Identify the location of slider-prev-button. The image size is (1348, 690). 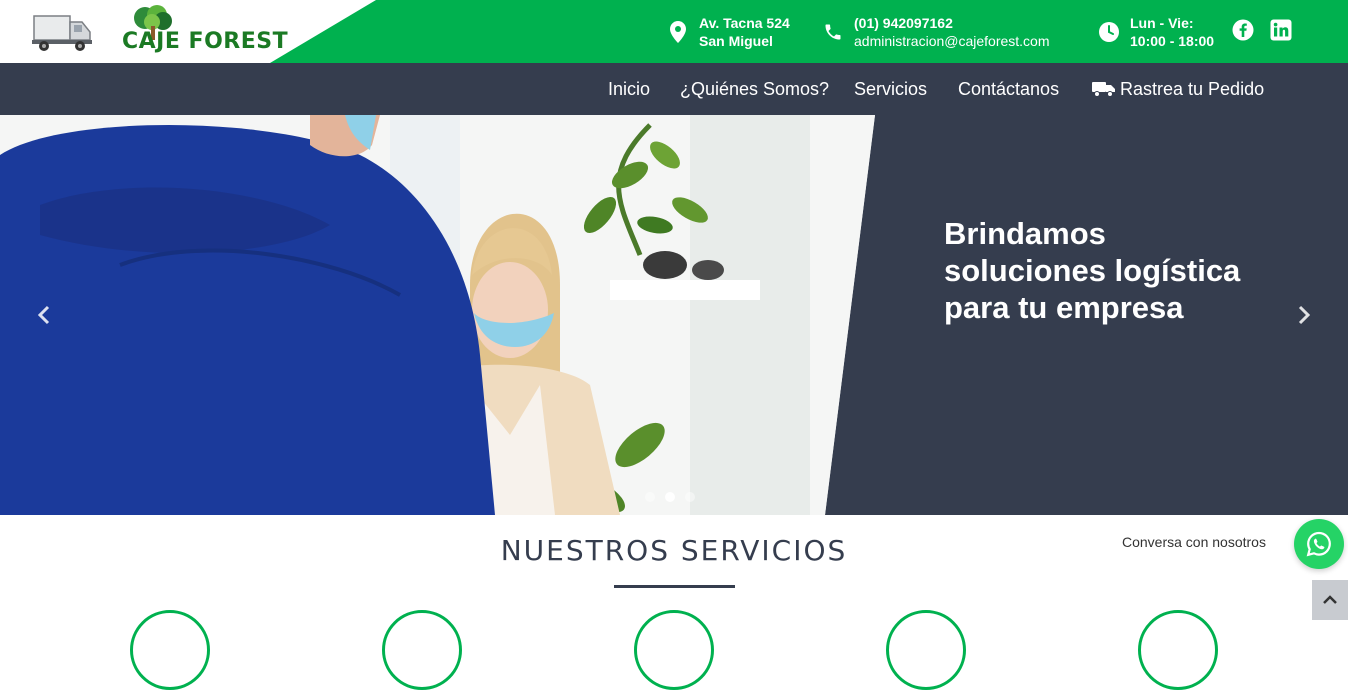
(44, 315).